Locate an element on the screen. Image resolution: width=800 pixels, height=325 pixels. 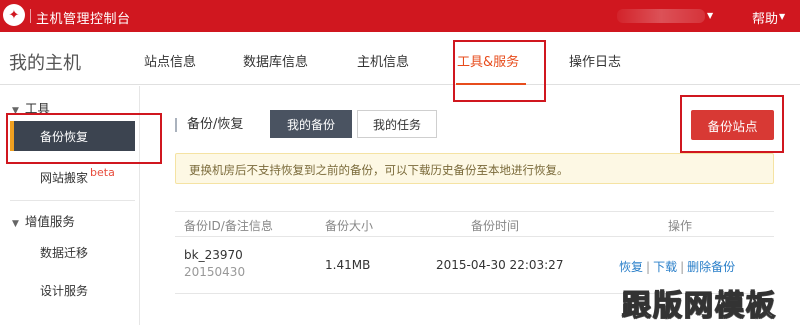
help-menu: 帮助 is located at coordinates (765, 17).